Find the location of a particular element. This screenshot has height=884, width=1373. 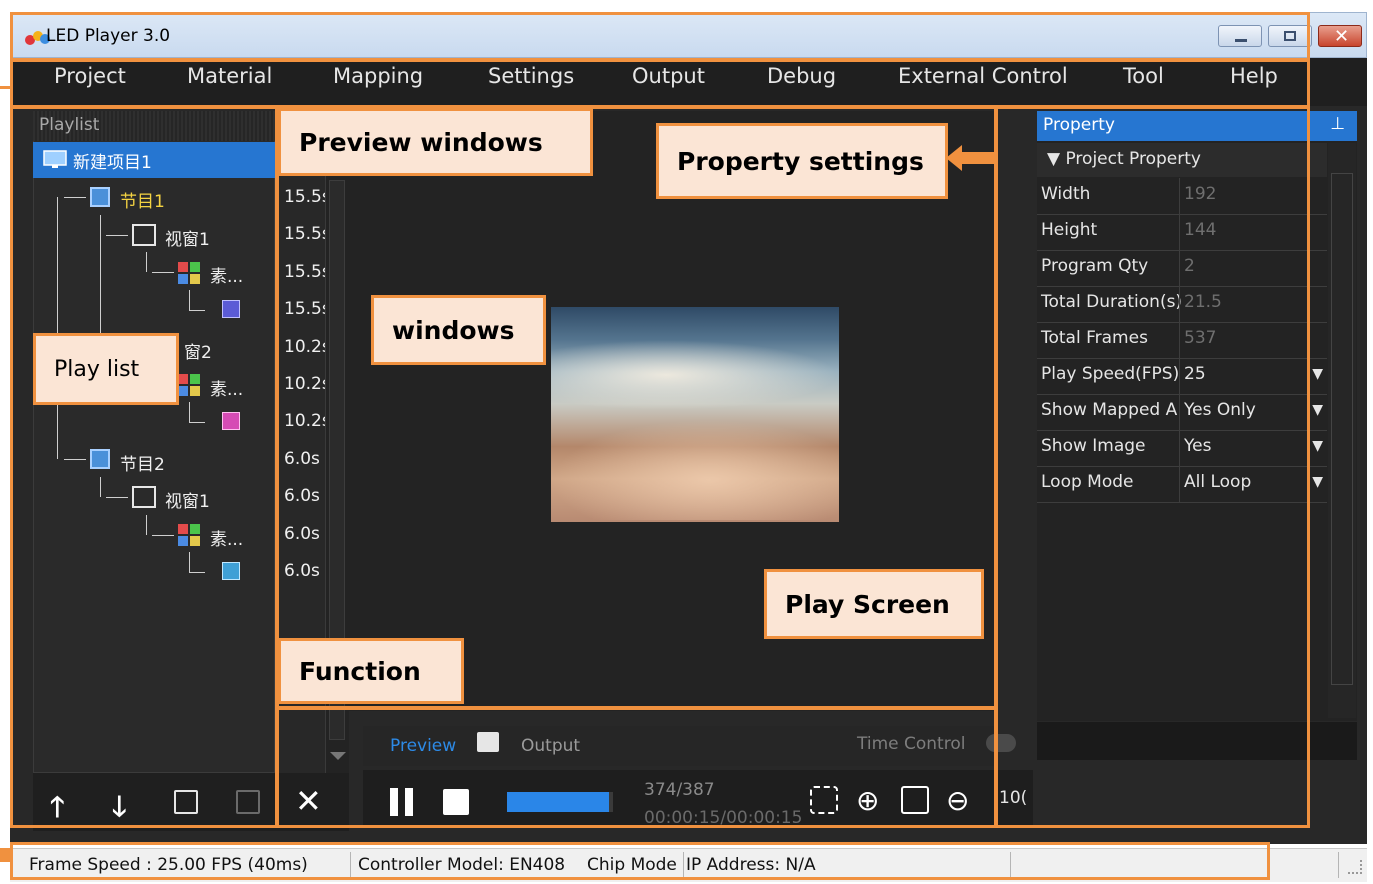

status-separator is located at coordinates (1338, 865).